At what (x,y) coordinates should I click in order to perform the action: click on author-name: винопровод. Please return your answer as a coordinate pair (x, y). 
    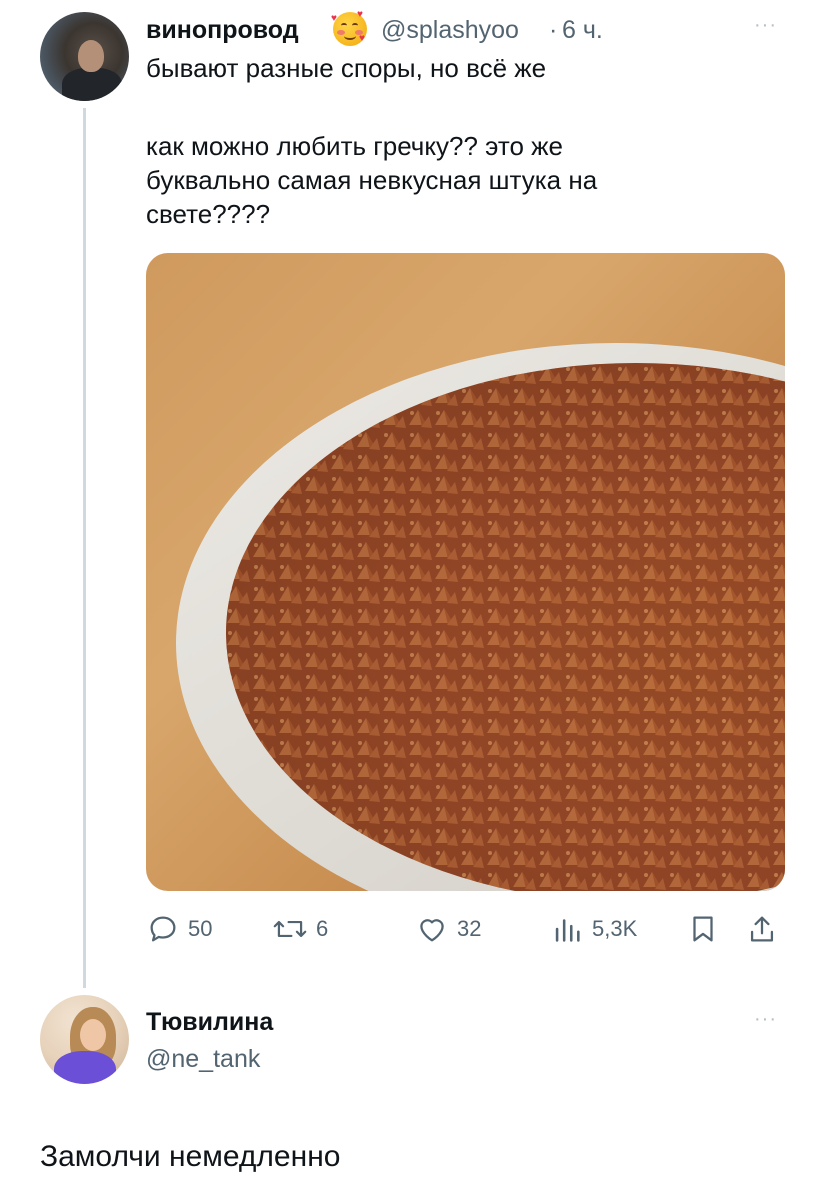
    Looking at the image, I should click on (222, 30).